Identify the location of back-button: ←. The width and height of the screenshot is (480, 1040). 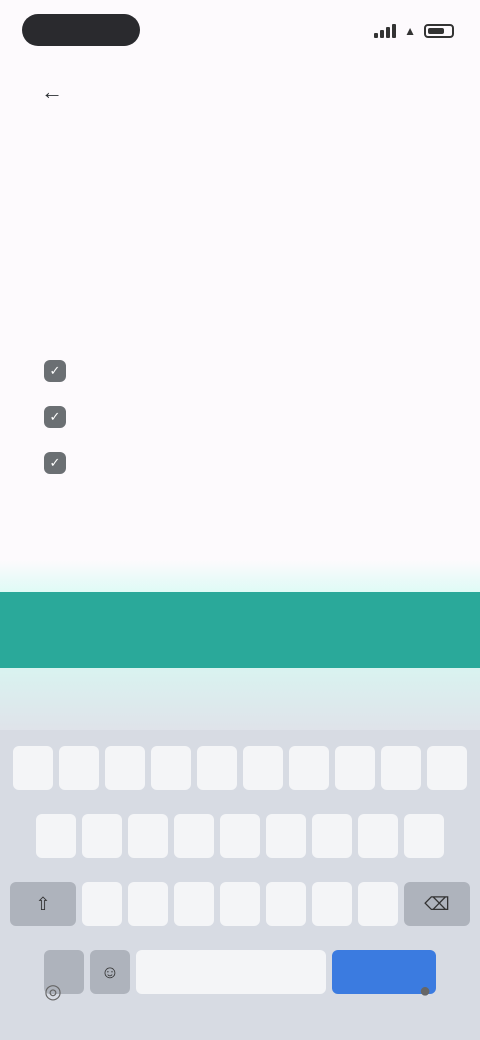
(52, 92).